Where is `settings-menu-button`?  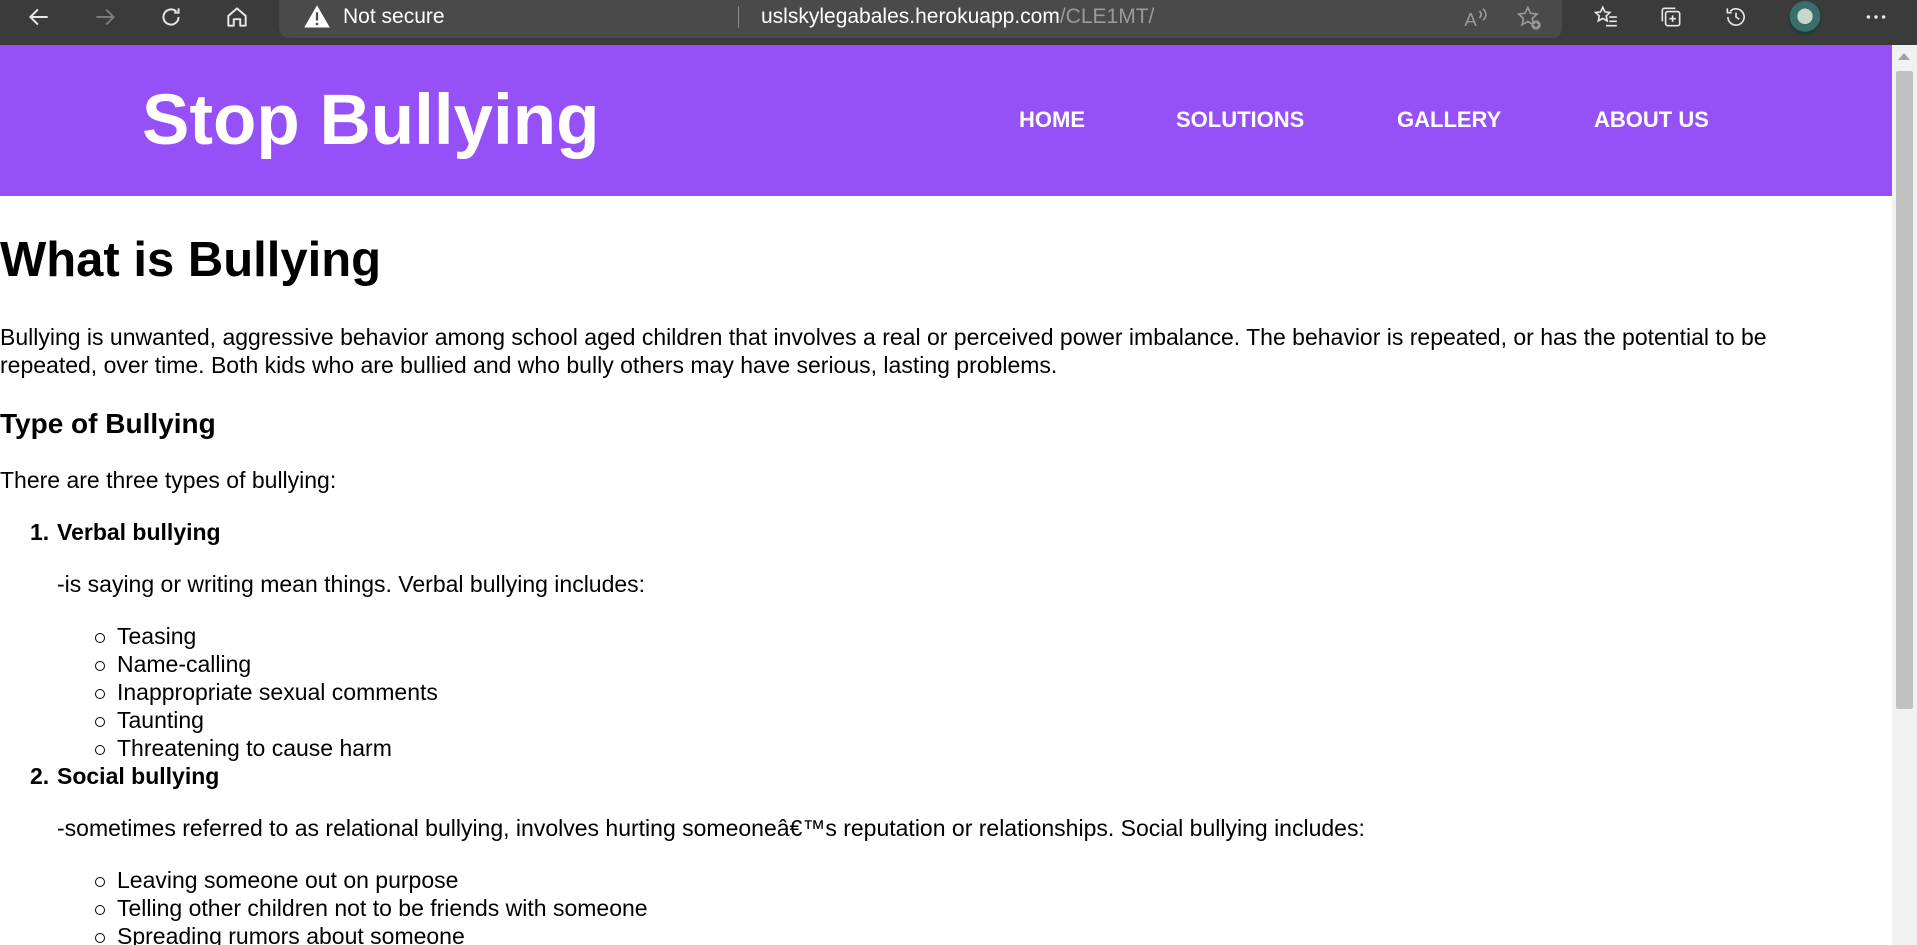
settings-menu-button is located at coordinates (1876, 17).